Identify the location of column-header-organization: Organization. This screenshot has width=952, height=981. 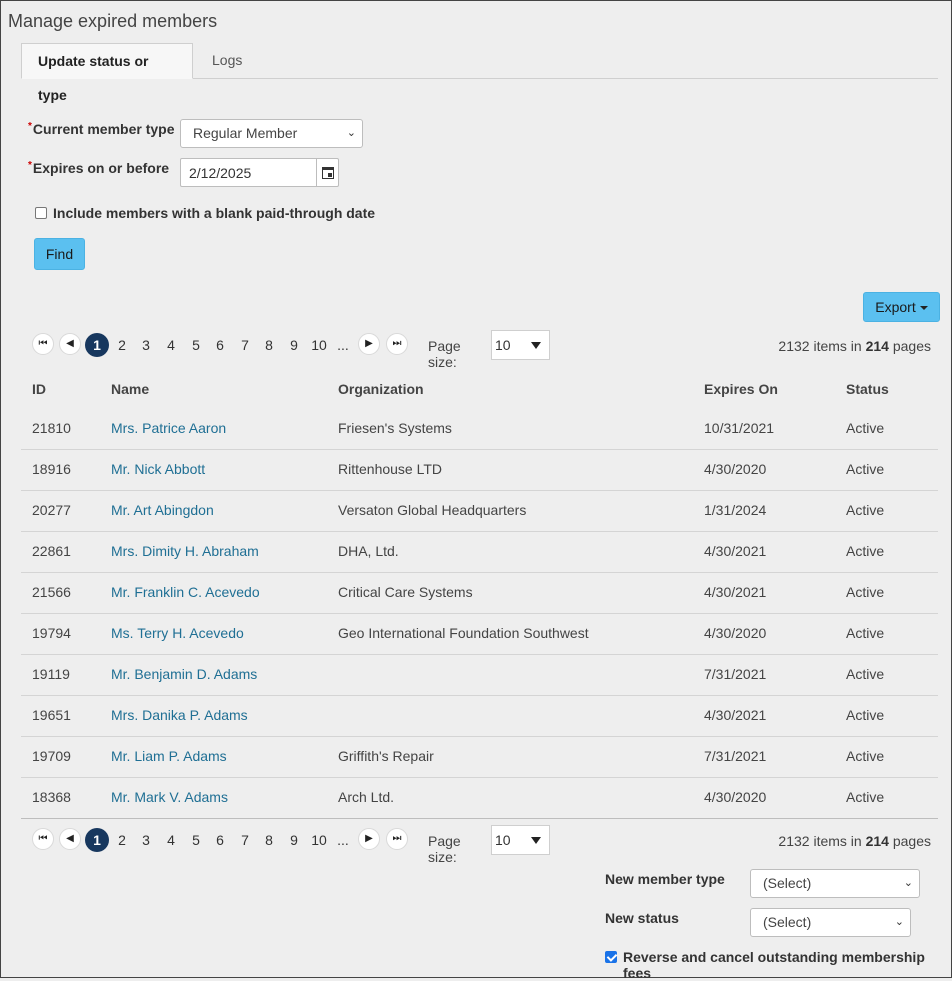
(381, 389).